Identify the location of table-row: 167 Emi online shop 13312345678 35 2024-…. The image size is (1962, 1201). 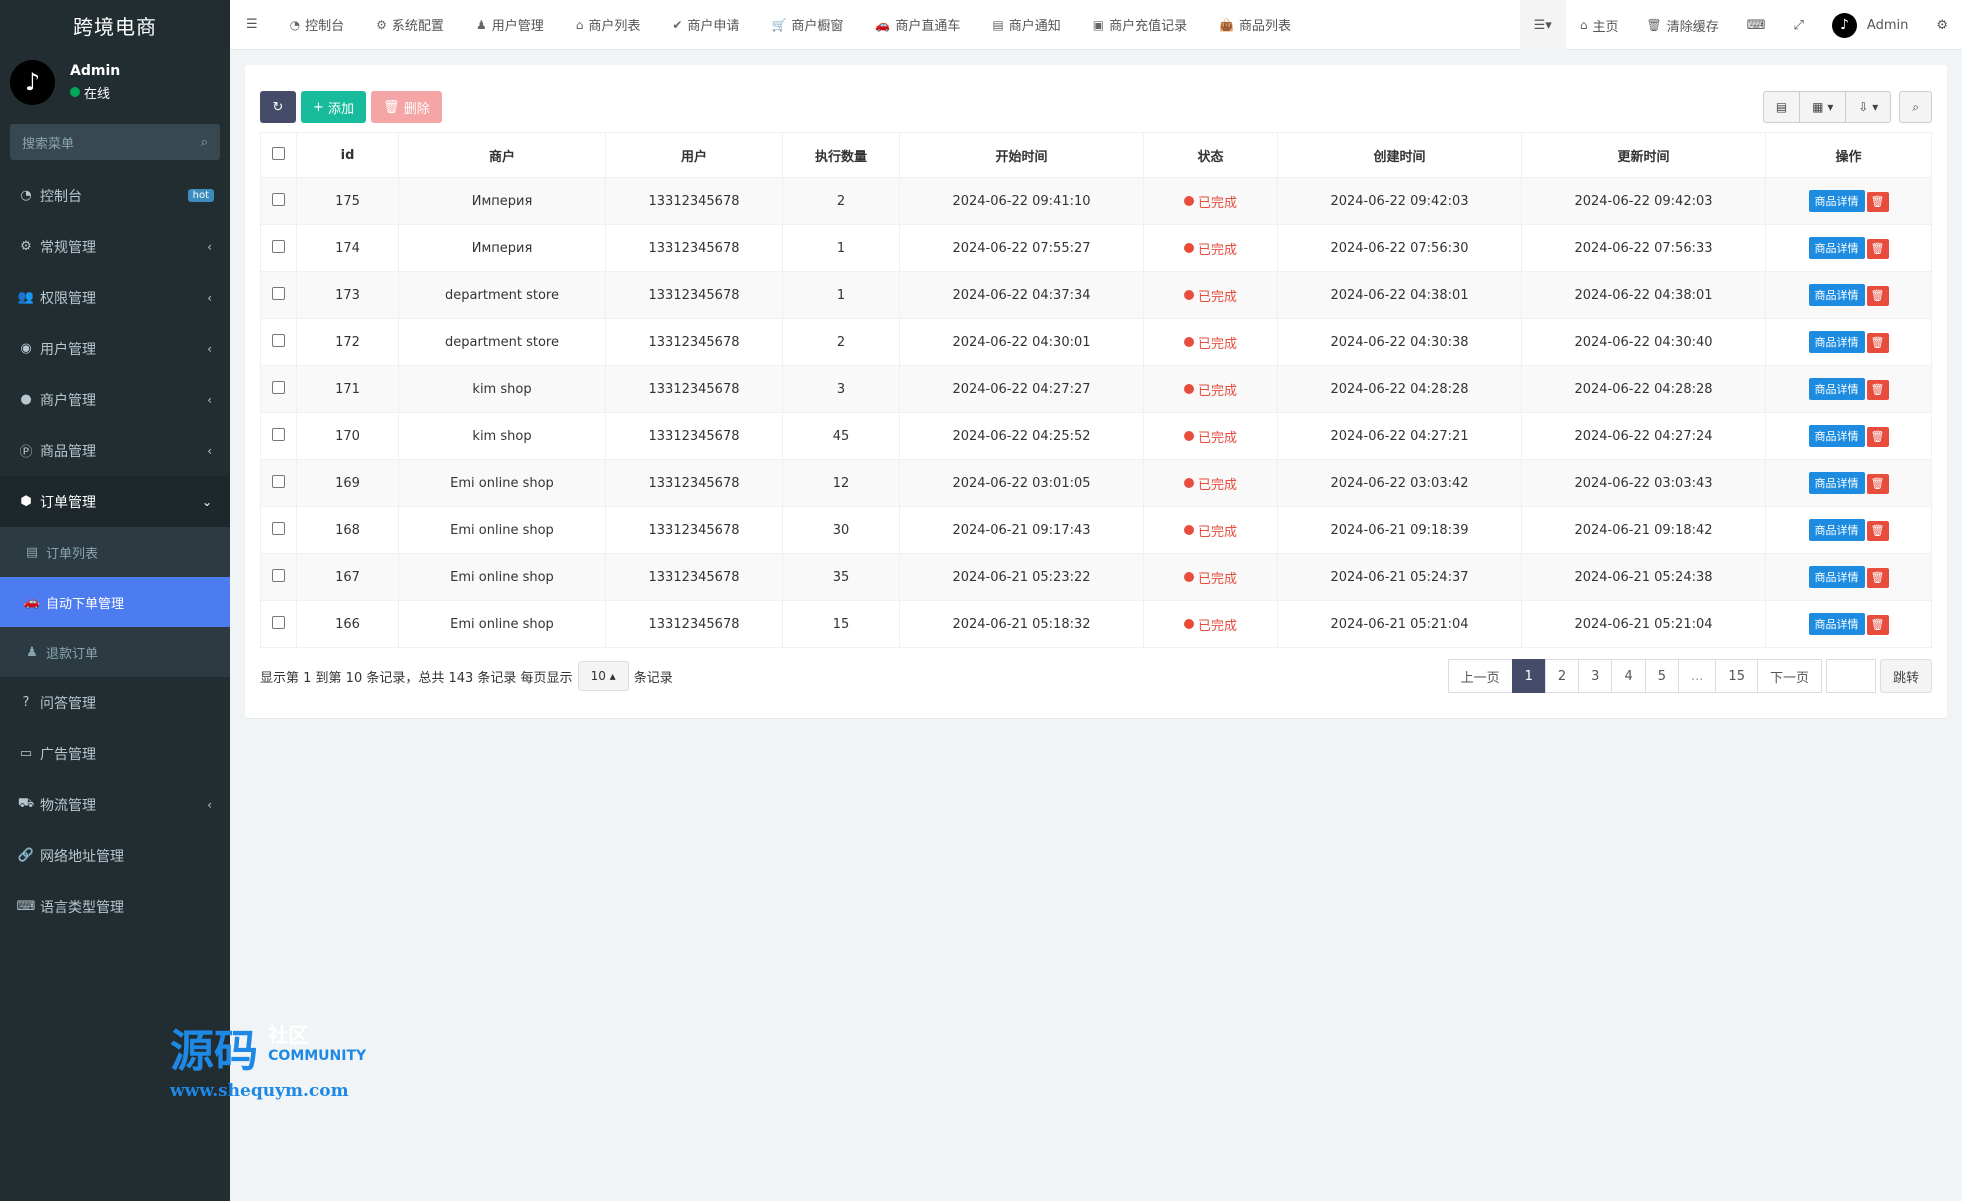
(1096, 577).